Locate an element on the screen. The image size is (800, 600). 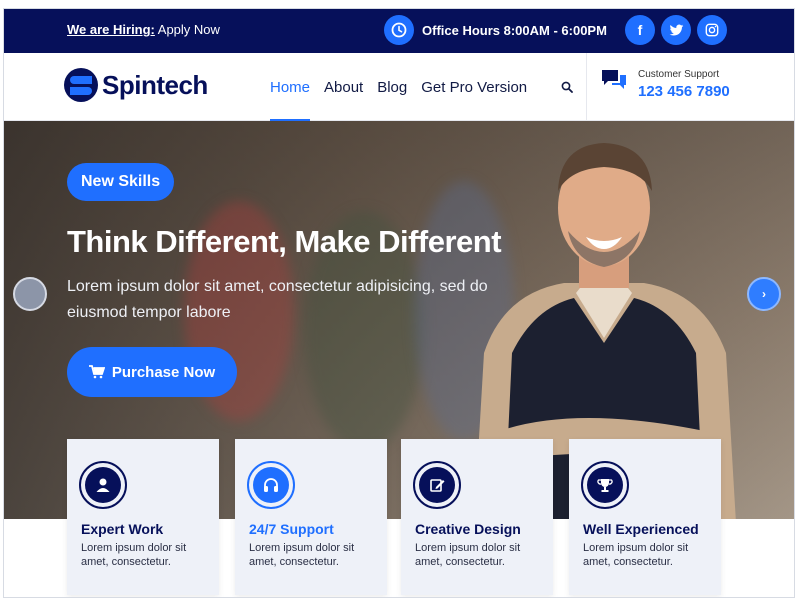
office-hours-text: Office Hours 8:00AM - 6:00PM is located at coordinates (514, 30).